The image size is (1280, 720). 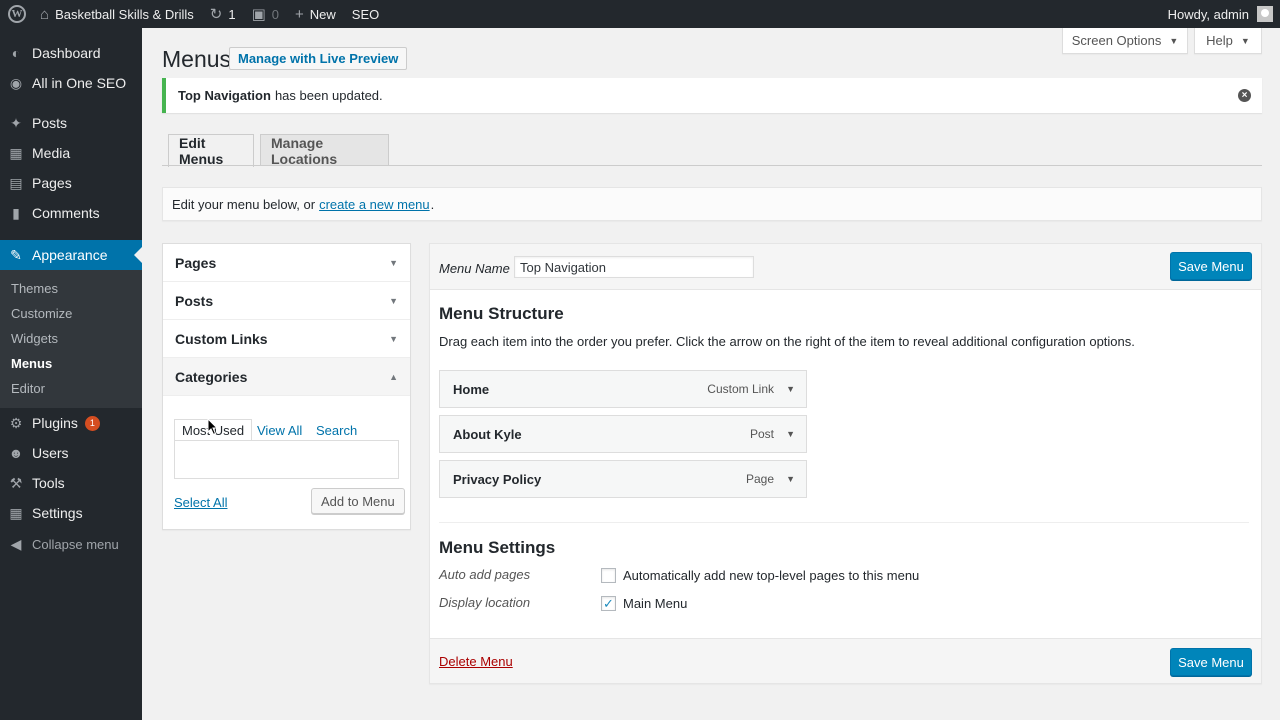 What do you see at coordinates (299, 14) in the screenshot?
I see `plus-icon: +` at bounding box center [299, 14].